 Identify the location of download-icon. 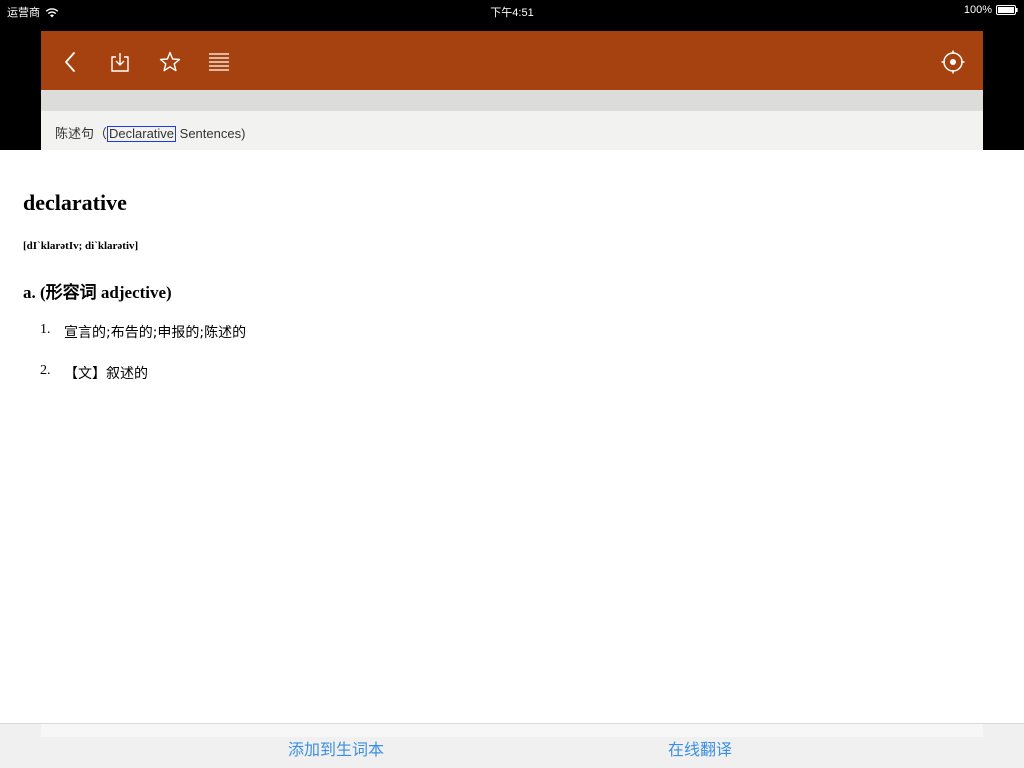
(120, 62).